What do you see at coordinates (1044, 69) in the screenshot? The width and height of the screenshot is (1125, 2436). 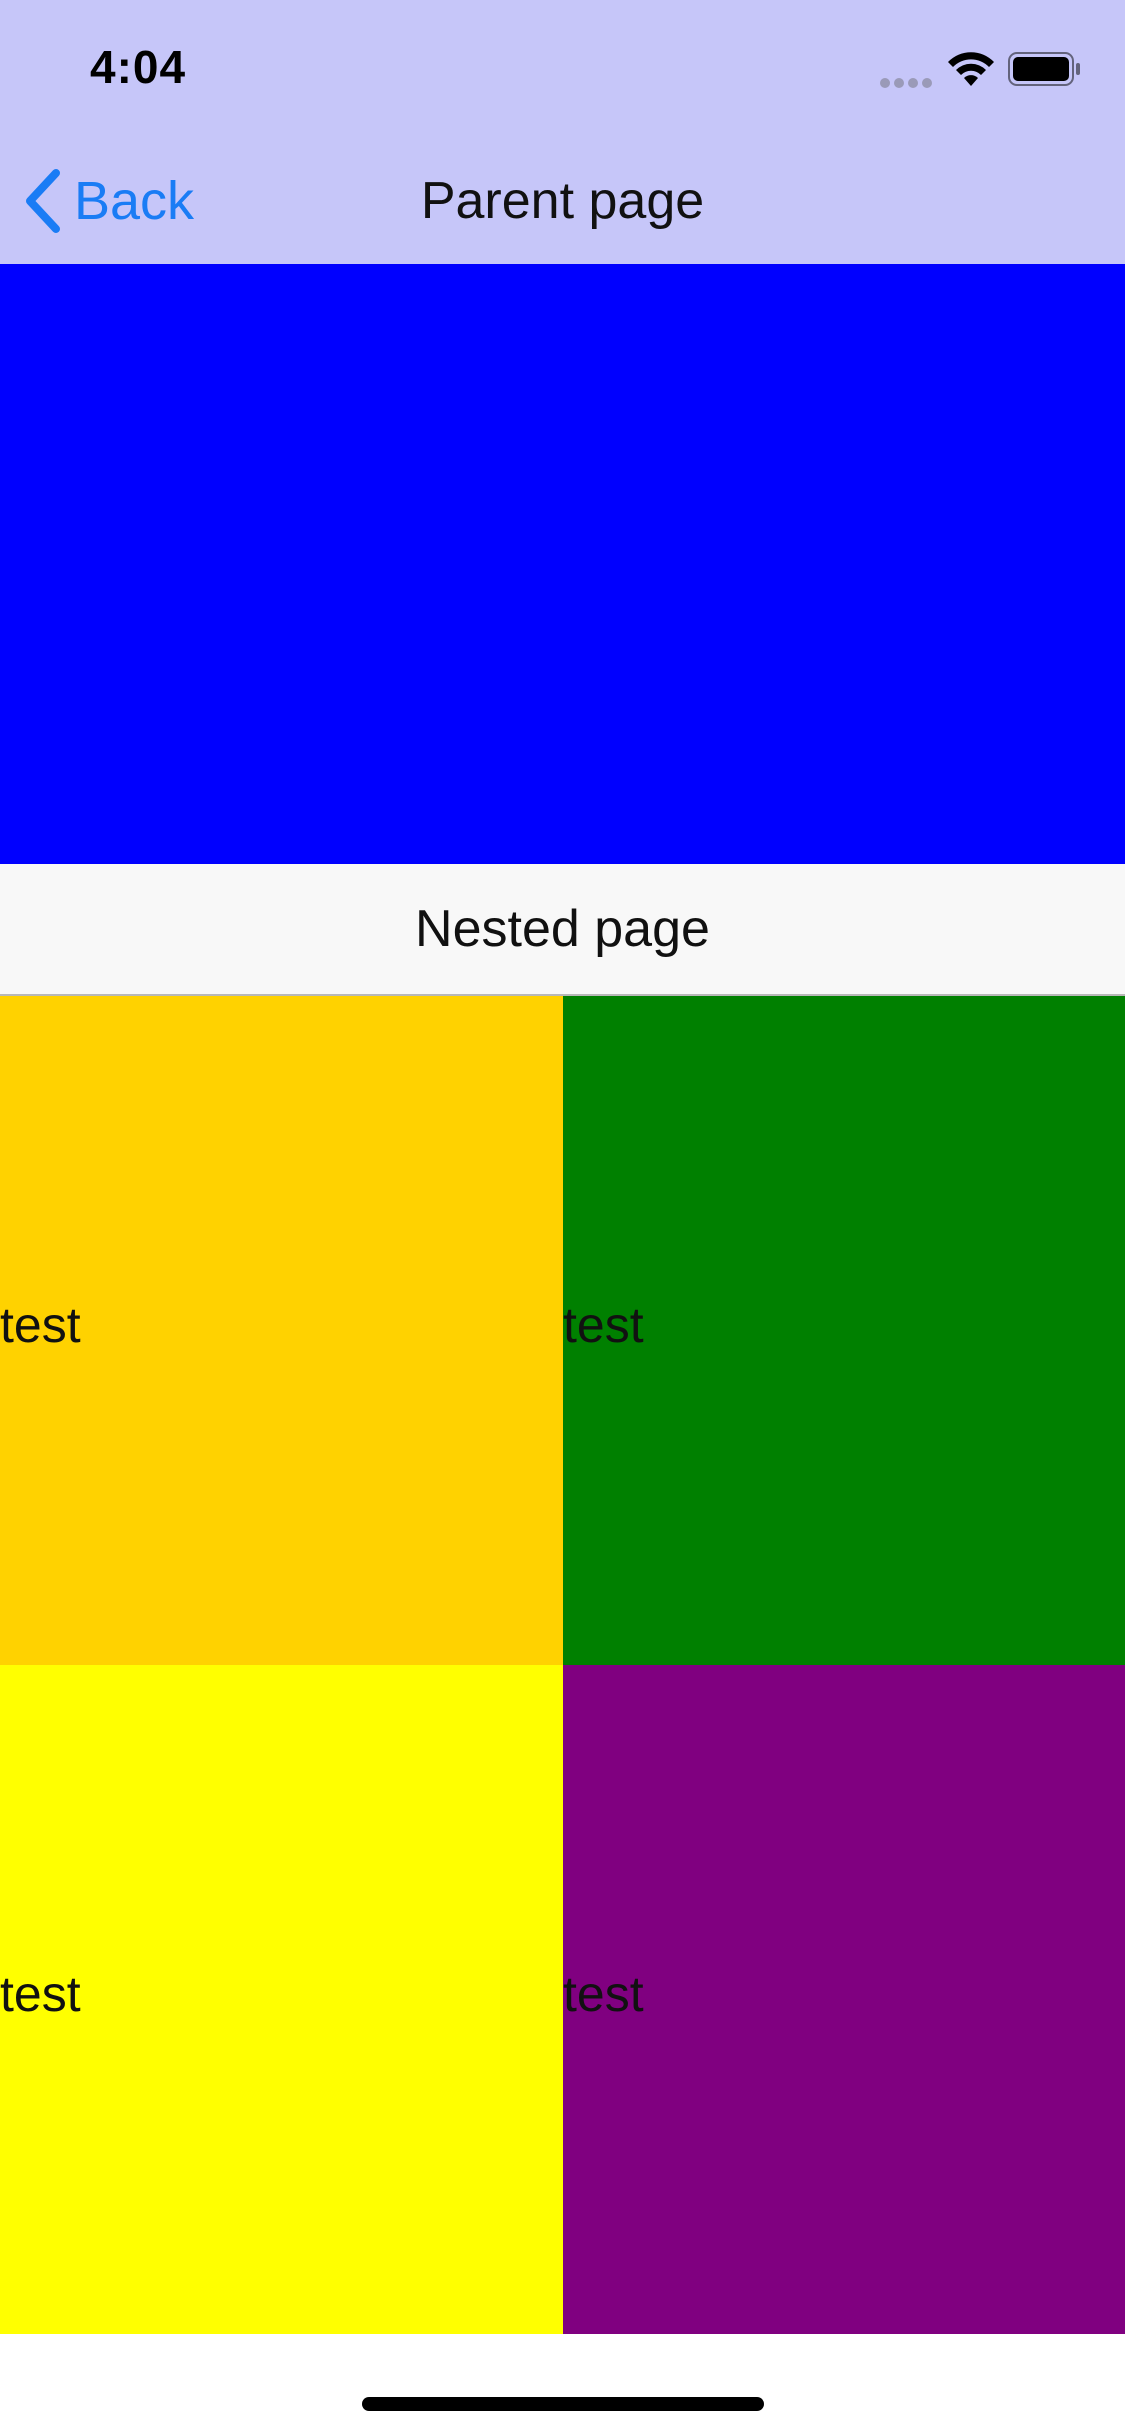 I see `battery-icon` at bounding box center [1044, 69].